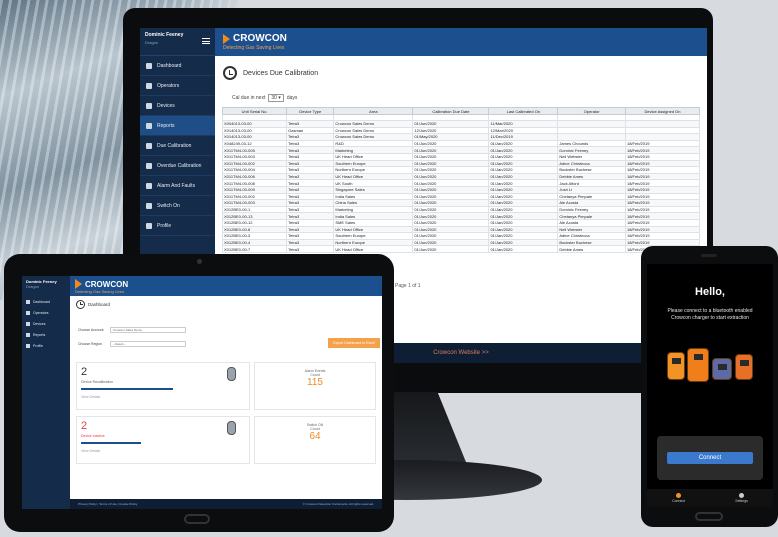 Image resolution: width=778 pixels, height=537 pixels. Describe the element at coordinates (254, 150) in the screenshot. I see `table-cell: X011TM4-00-005` at that location.